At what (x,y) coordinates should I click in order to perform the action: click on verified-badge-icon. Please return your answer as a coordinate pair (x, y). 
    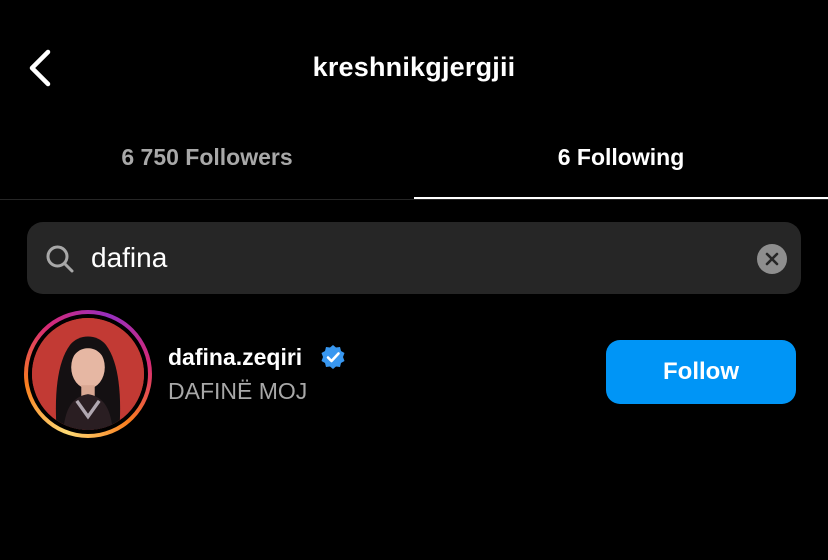
    Looking at the image, I should click on (333, 357).